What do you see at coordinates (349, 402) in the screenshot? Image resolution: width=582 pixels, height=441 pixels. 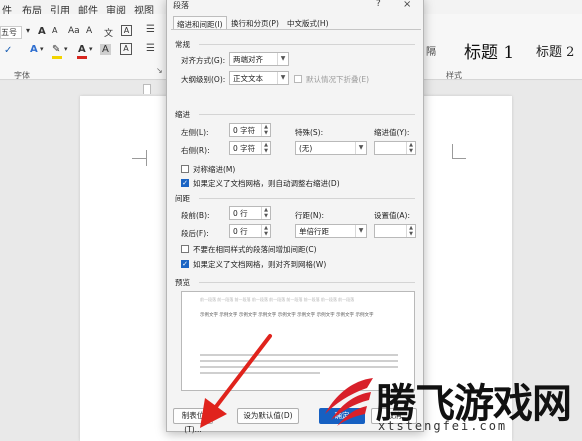 I see `watermark-logo-icon` at bounding box center [349, 402].